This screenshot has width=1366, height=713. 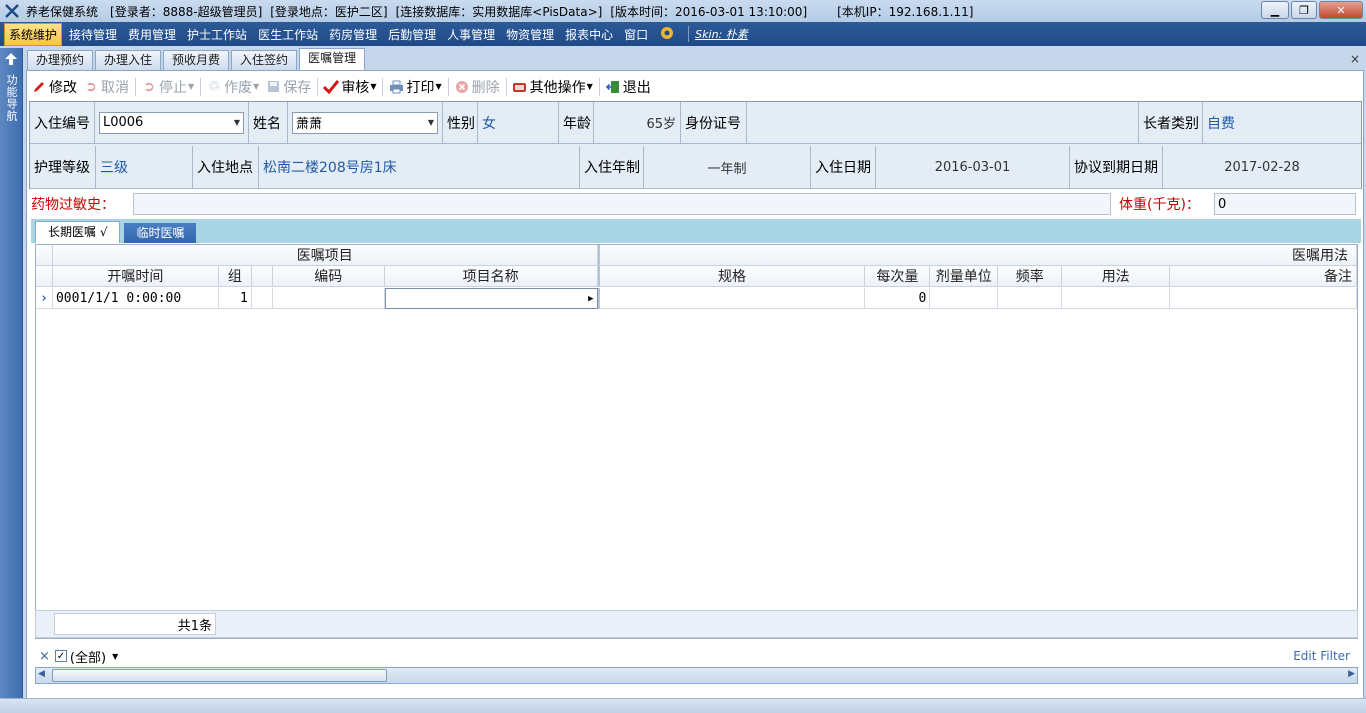 What do you see at coordinates (714, 122) in the screenshot?
I see `idcard-label: 身份证号` at bounding box center [714, 122].